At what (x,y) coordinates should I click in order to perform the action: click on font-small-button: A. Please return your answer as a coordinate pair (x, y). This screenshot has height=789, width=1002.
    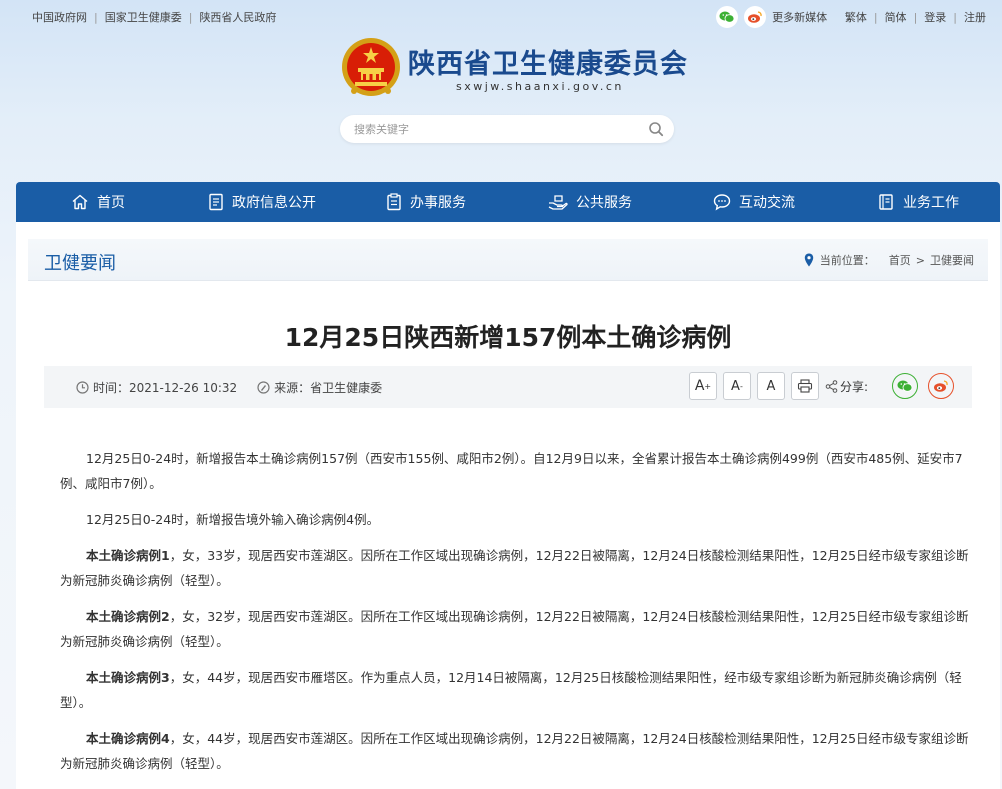
    Looking at the image, I should click on (770, 386).